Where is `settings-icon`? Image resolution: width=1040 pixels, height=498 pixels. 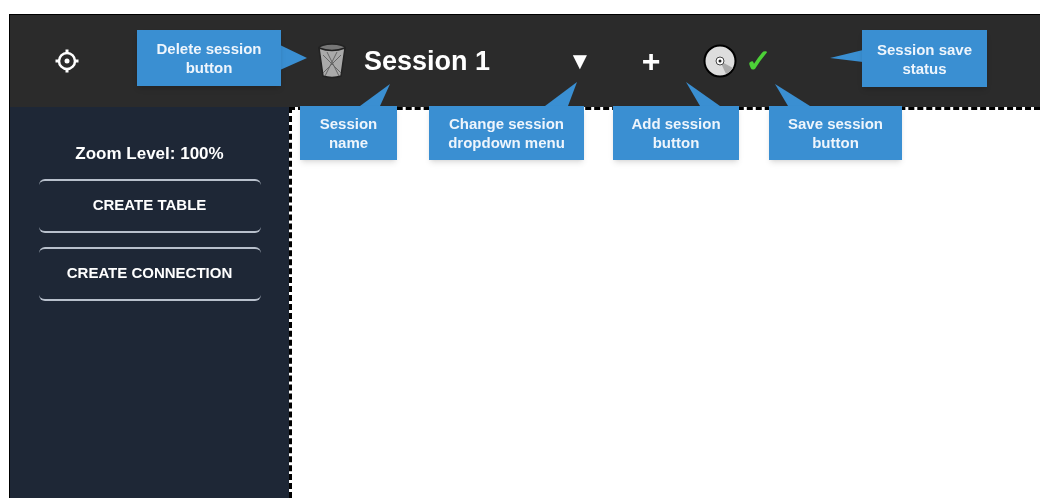
settings-icon is located at coordinates (67, 61).